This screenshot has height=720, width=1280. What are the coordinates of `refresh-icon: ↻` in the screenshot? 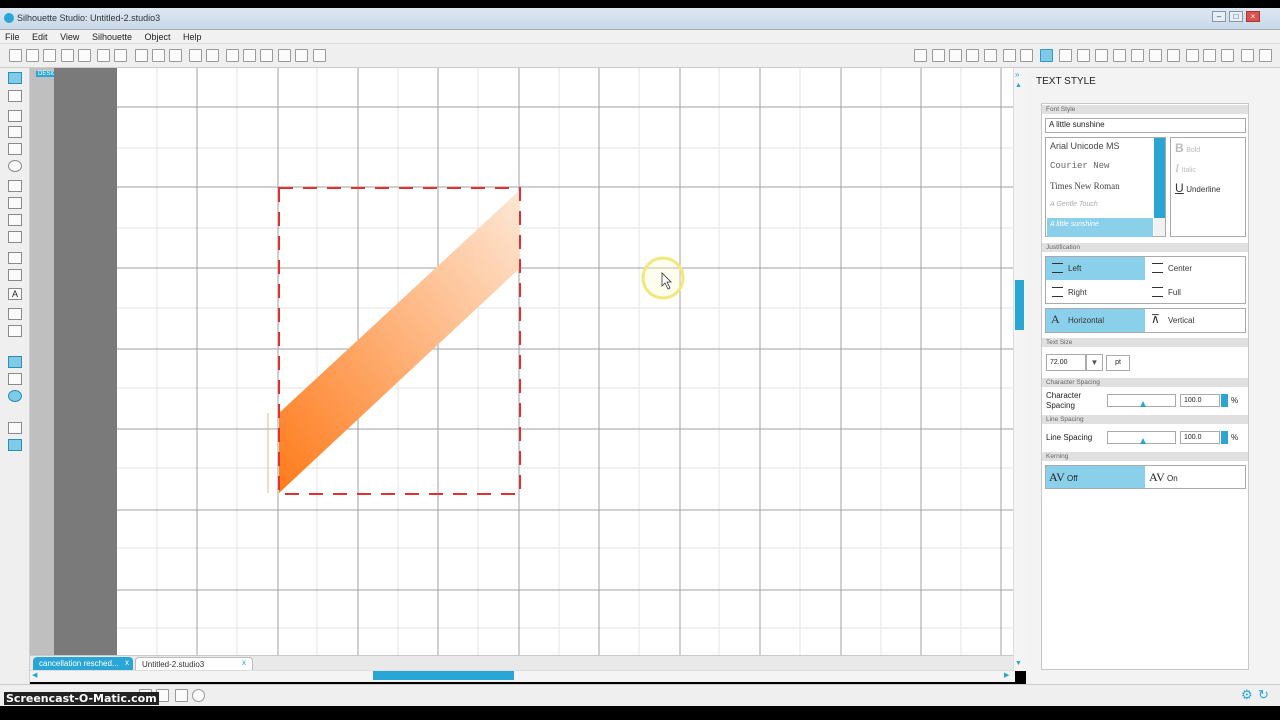 It's located at (1263, 695).